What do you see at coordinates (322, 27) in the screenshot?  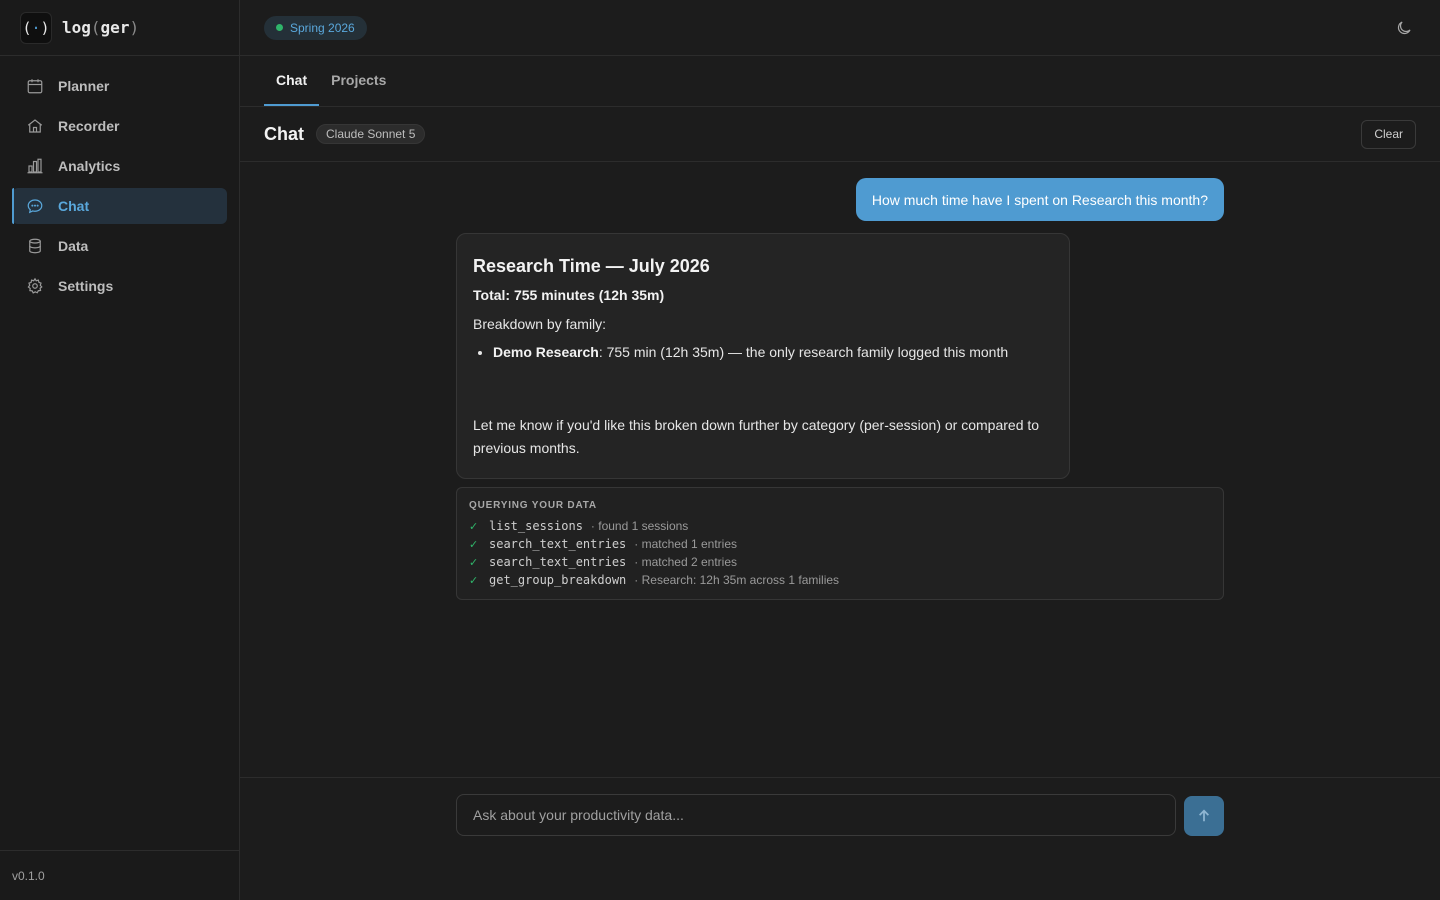 I see `semester-label: Spring 2026` at bounding box center [322, 27].